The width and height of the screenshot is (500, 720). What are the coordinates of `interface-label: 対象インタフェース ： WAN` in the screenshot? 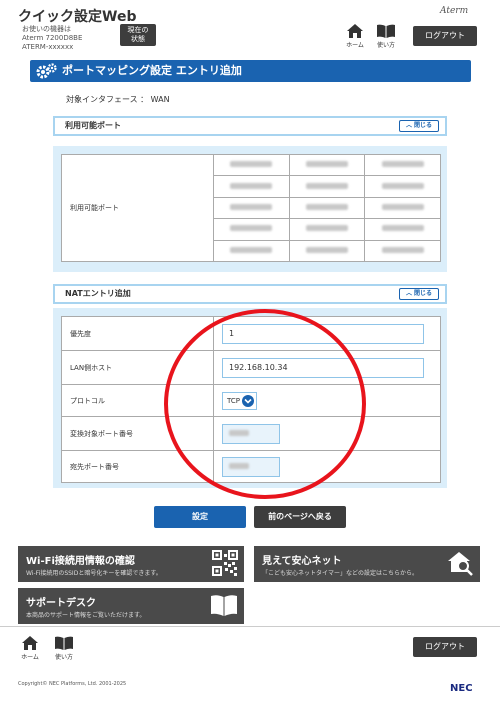 It's located at (118, 99).